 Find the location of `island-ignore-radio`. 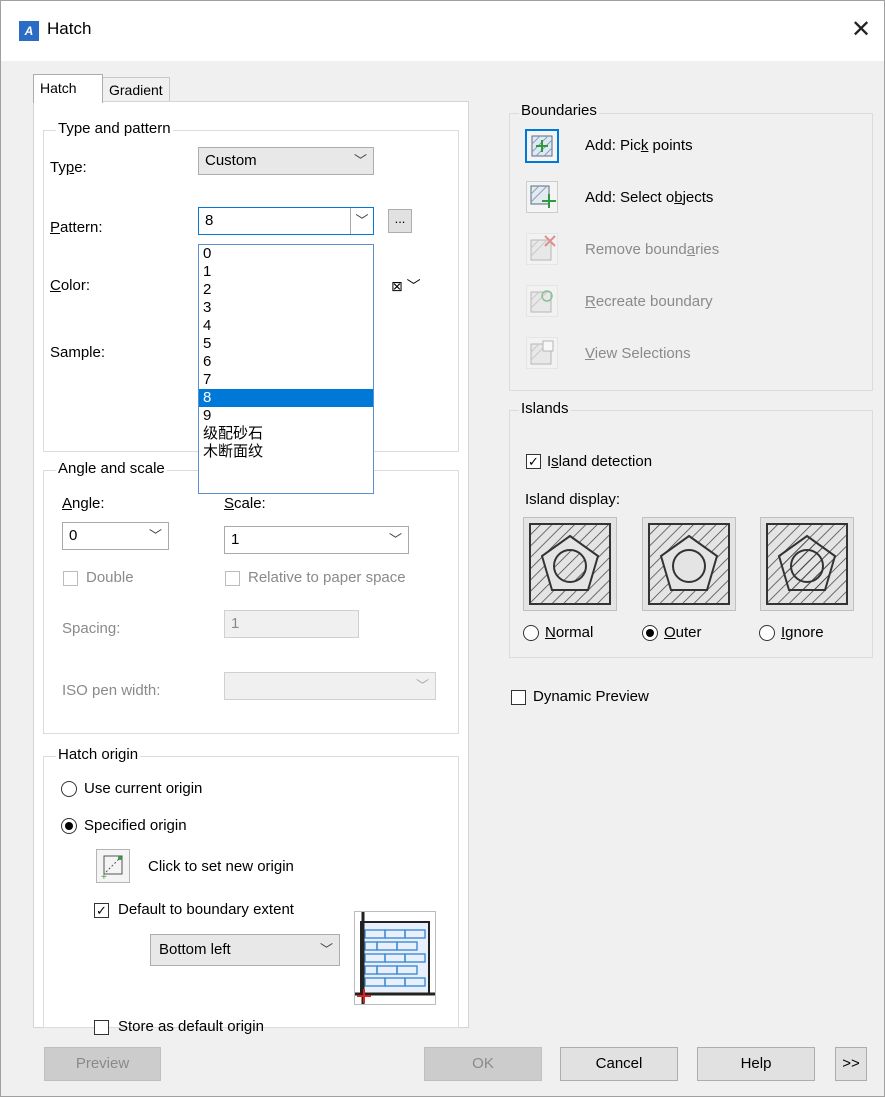

island-ignore-radio is located at coordinates (767, 633).